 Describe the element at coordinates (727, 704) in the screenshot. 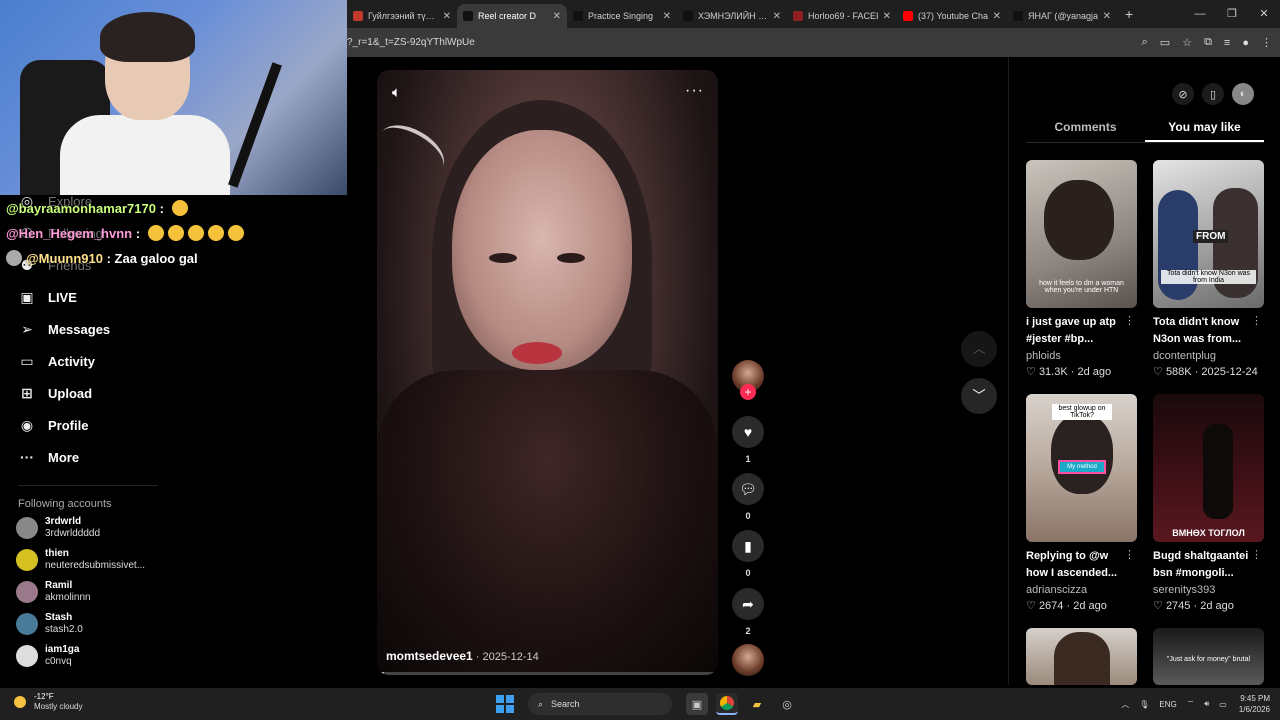

I see `chrome-icon` at that location.